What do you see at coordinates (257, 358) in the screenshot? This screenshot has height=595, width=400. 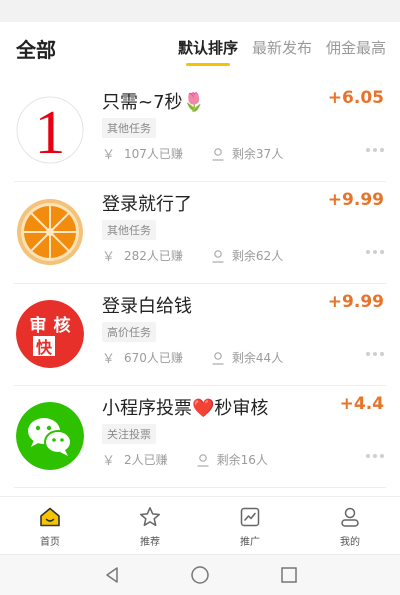 I see `remaining-count: 剩余44人` at bounding box center [257, 358].